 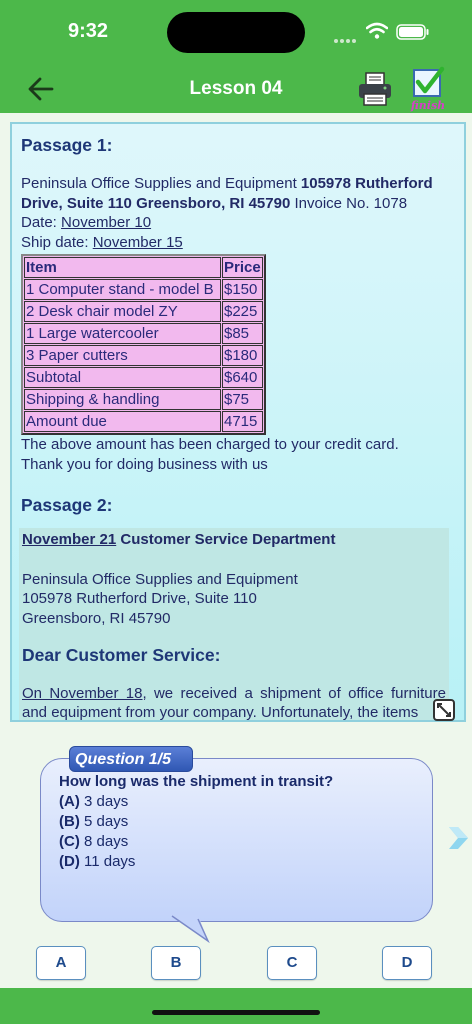 What do you see at coordinates (242, 267) in the screenshot?
I see `table-header-cell: Price` at bounding box center [242, 267].